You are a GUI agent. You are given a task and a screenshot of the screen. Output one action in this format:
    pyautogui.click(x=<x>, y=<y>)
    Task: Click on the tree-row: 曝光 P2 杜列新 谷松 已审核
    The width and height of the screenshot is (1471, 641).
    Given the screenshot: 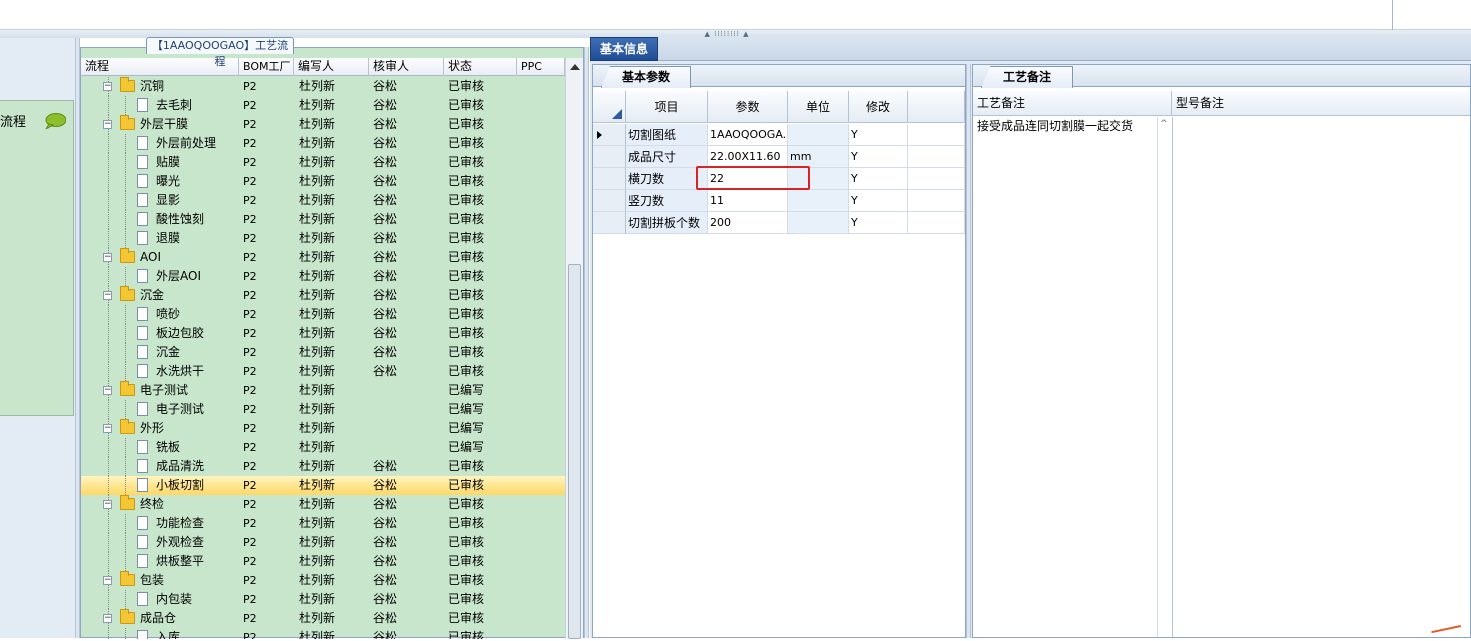 What is the action you would take?
    pyautogui.click(x=323, y=181)
    